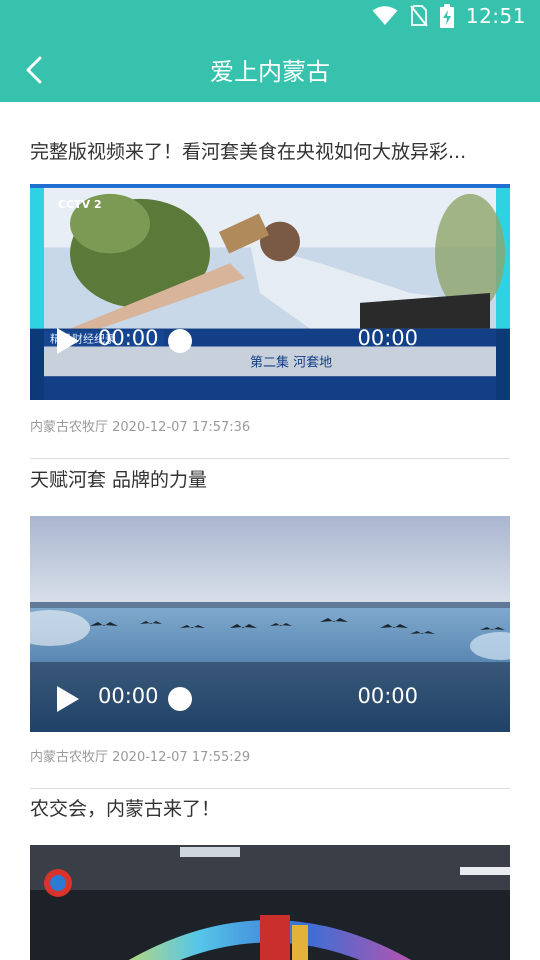  I want to click on article-meta: 内蒙古农牧厅 2020-12-07 17:57:36, so click(140, 427).